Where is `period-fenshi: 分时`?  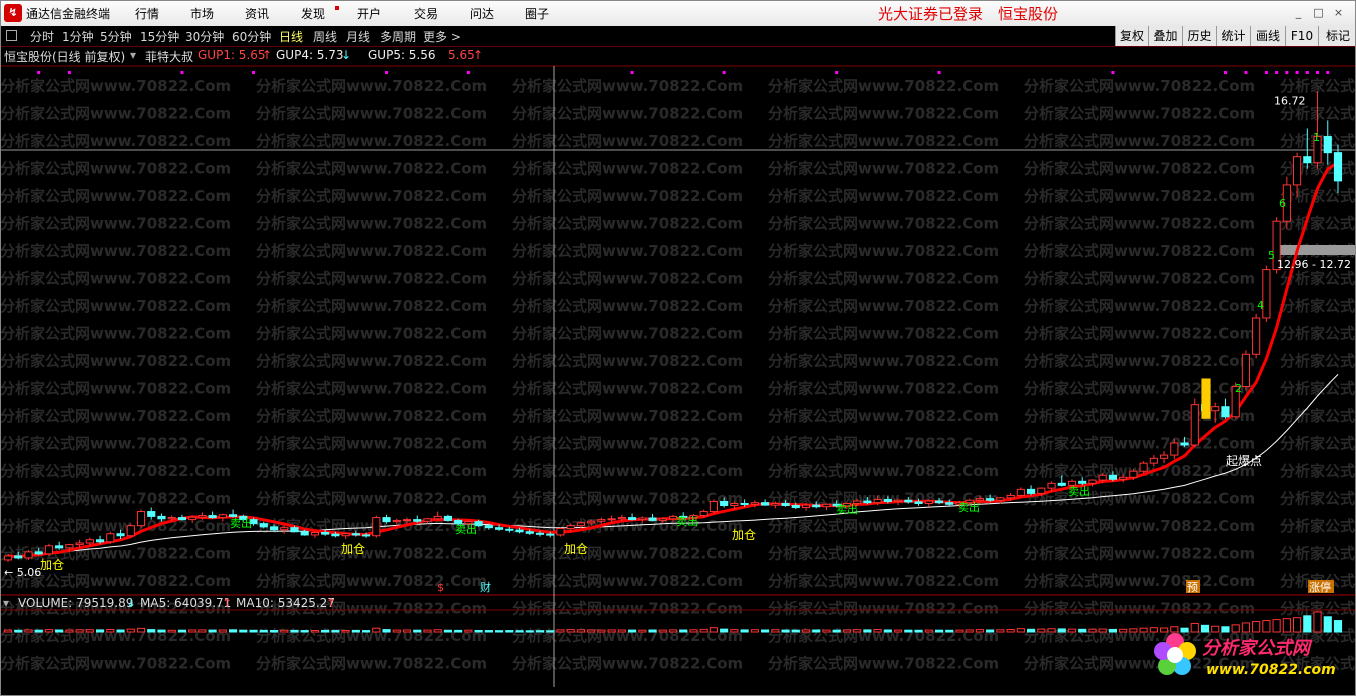 period-fenshi: 分时 is located at coordinates (42, 36).